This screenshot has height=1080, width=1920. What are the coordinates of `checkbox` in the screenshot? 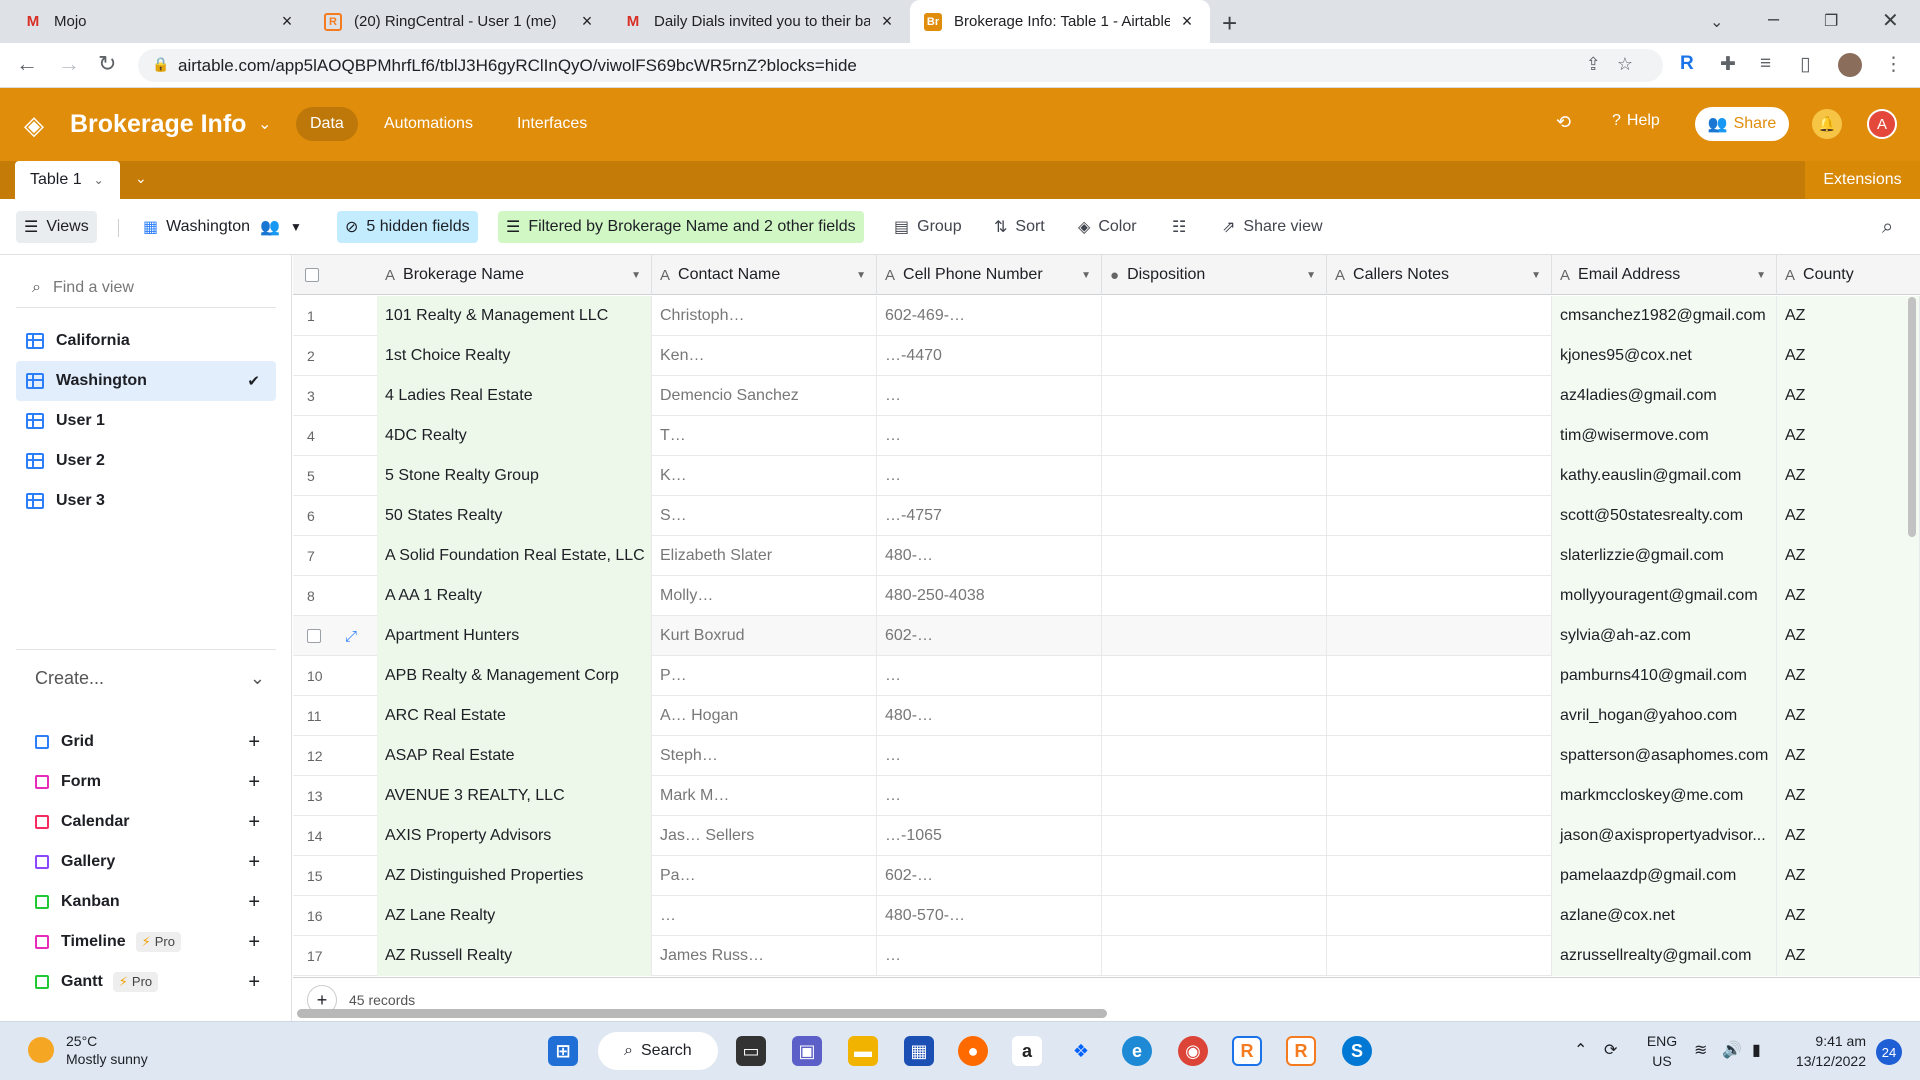 It's located at (312, 275).